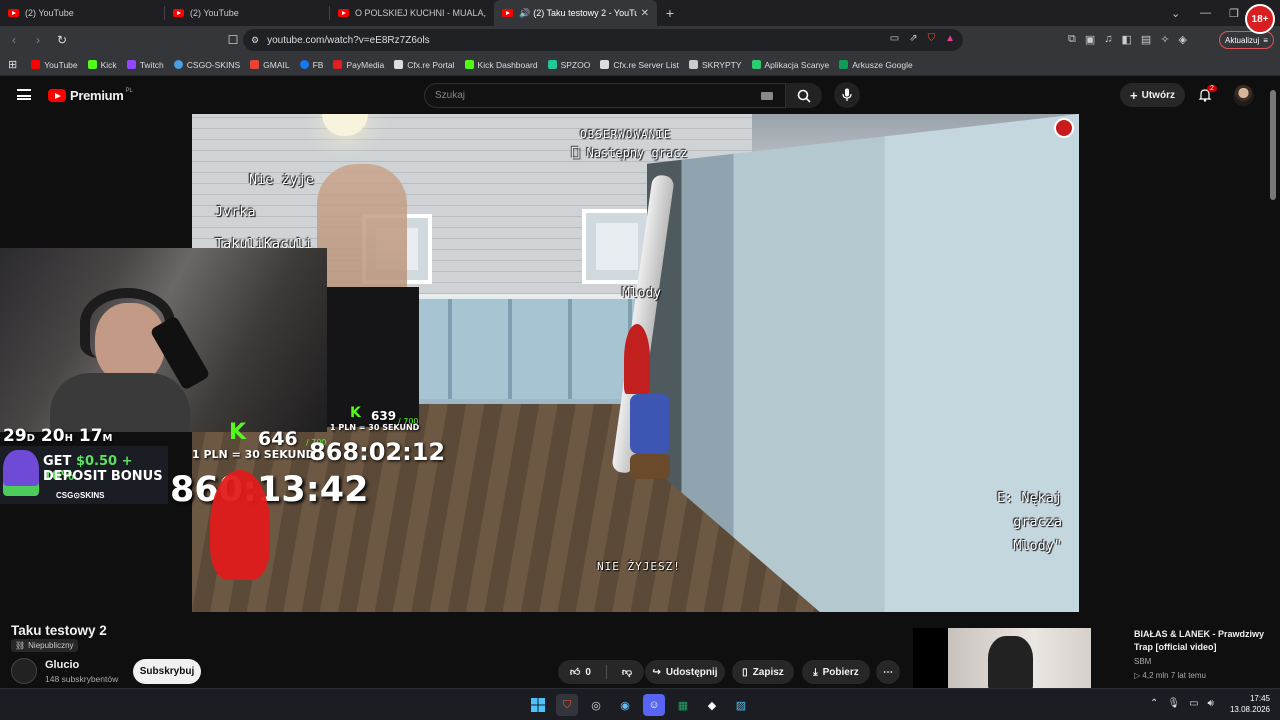 Image resolution: width=1280 pixels, height=720 pixels. I want to click on discord-icon: ☺, so click(654, 705).